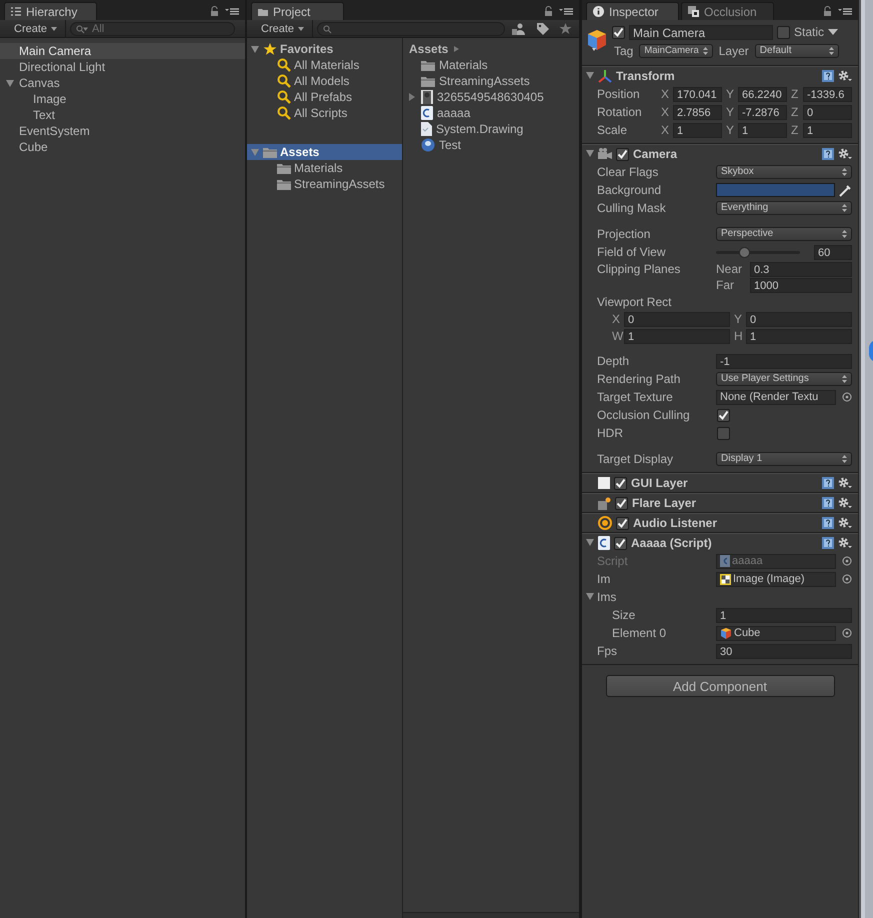 The image size is (873, 918). What do you see at coordinates (762, 112) in the screenshot?
I see `number-field: -7.2876` at bounding box center [762, 112].